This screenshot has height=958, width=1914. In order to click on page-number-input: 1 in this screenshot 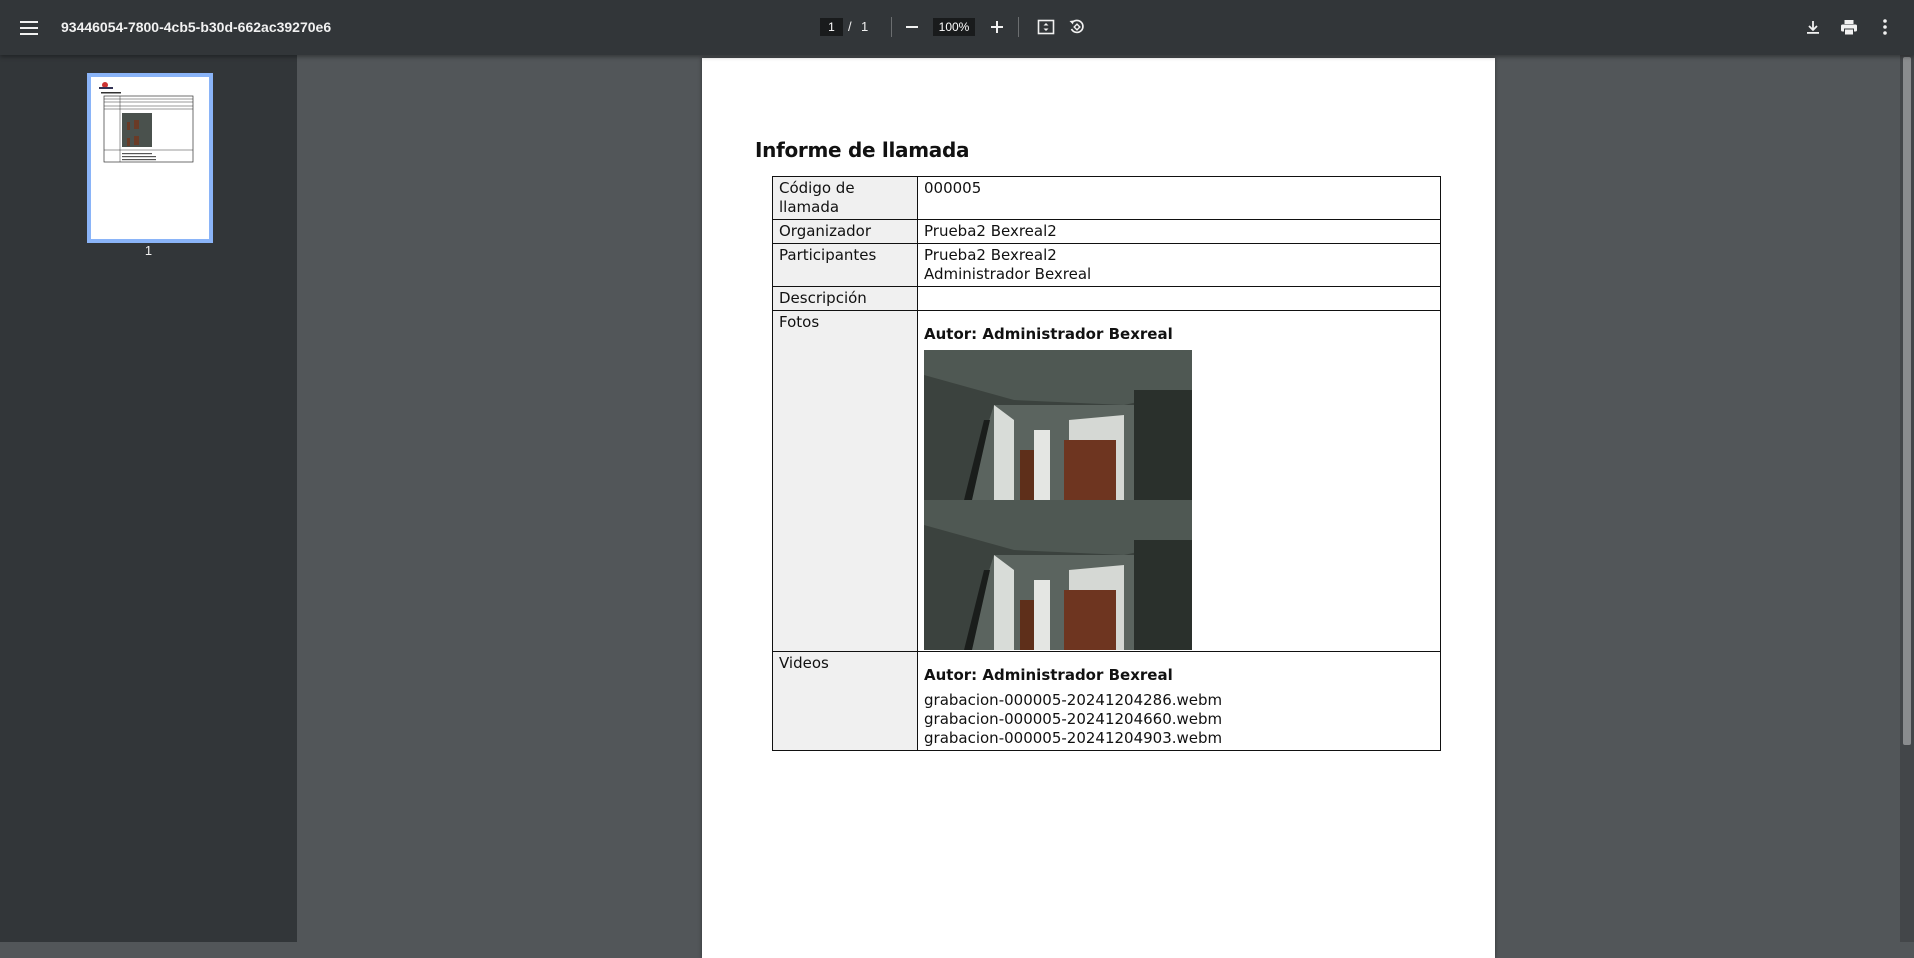, I will do `click(831, 27)`.